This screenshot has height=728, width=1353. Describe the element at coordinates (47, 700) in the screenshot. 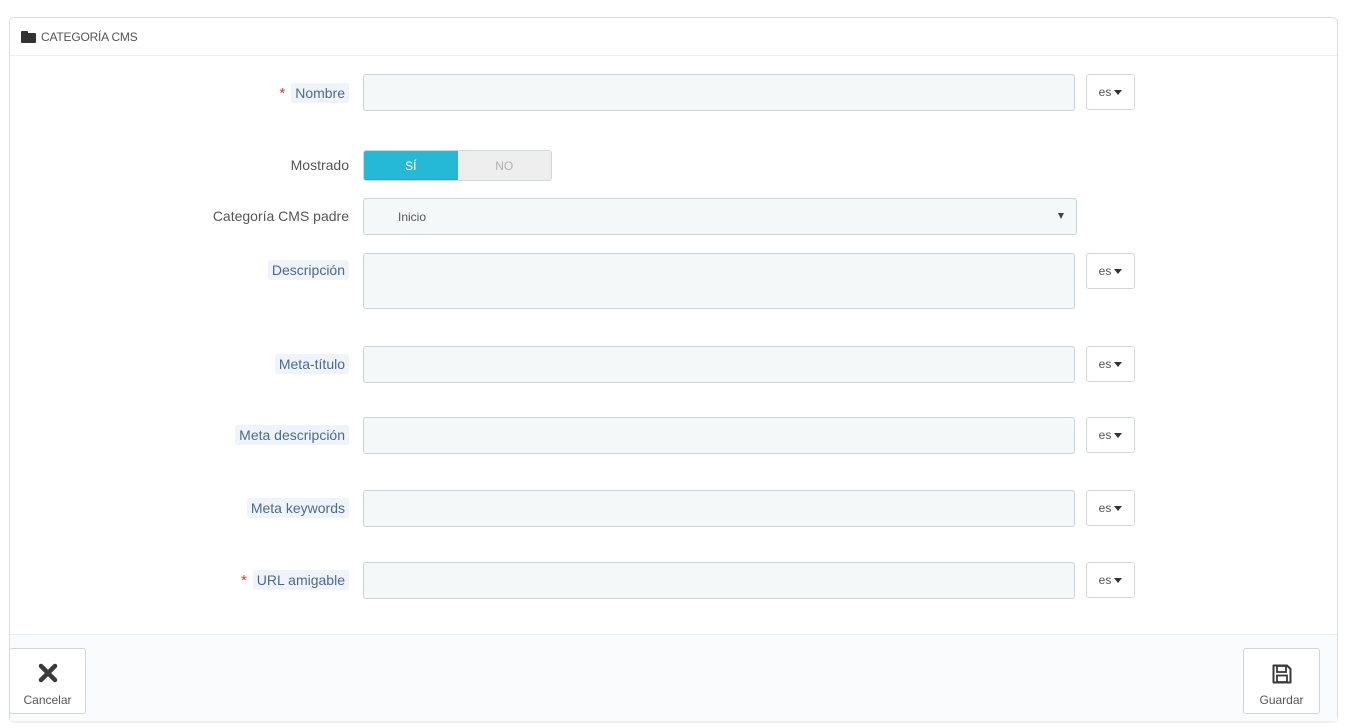

I see `cancel-label: Cancelar` at that location.